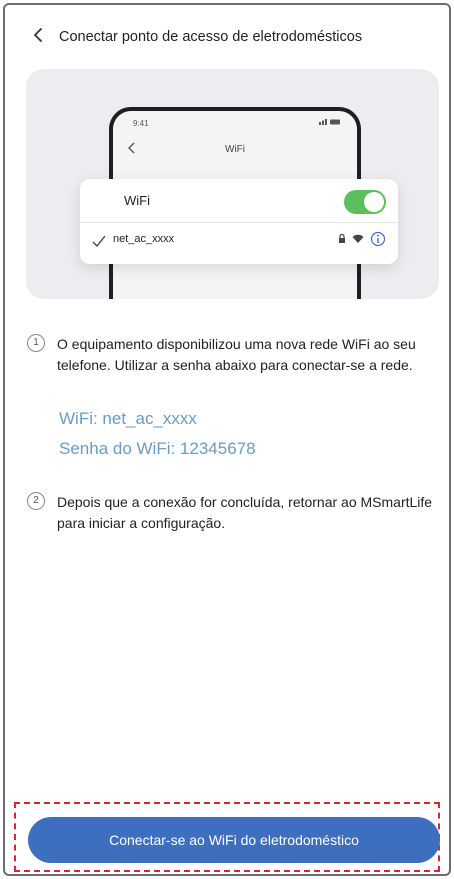 Image resolution: width=454 pixels, height=879 pixels. What do you see at coordinates (128, 418) in the screenshot?
I see `wifi-name-credential: WiFi: net_ac_xxxx` at bounding box center [128, 418].